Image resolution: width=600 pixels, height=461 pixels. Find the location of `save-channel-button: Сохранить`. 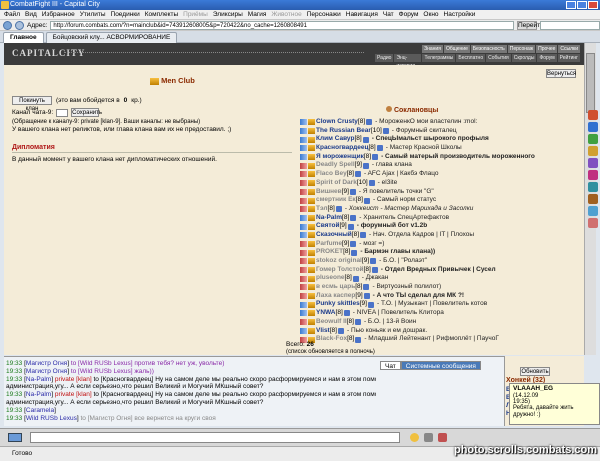

save-channel-button: Сохранить is located at coordinates (86, 112).